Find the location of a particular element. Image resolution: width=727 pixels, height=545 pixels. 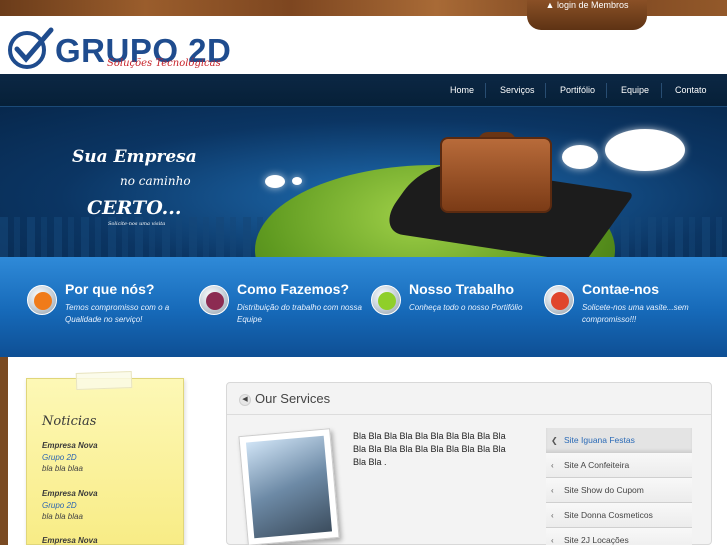

feature-title: Nosso Trabalho is located at coordinates (461, 289).